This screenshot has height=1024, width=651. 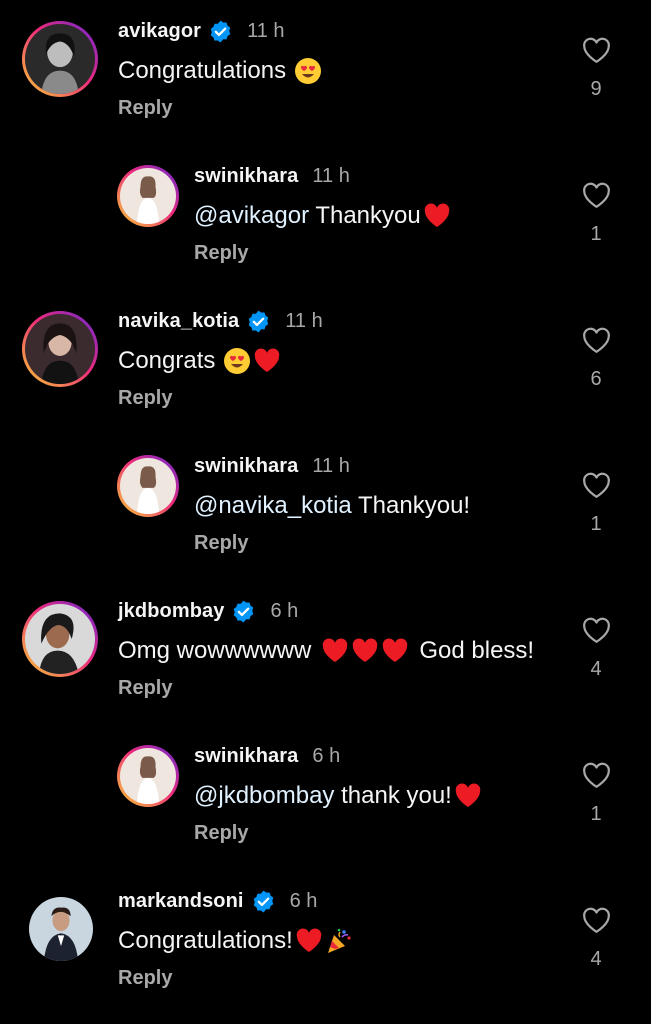 What do you see at coordinates (325, 70) in the screenshot?
I see `comment-item: avikagor 11 h Congratulations Reply 9` at bounding box center [325, 70].